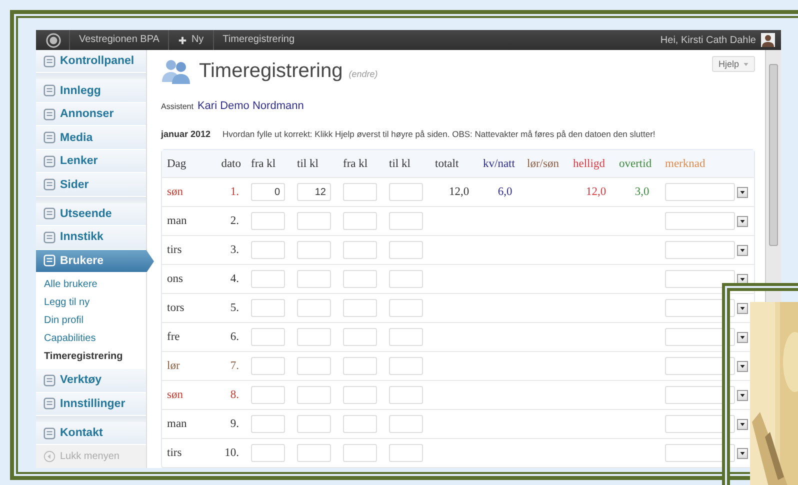  Describe the element at coordinates (91, 138) in the screenshot. I see `menu-item: Media` at that location.